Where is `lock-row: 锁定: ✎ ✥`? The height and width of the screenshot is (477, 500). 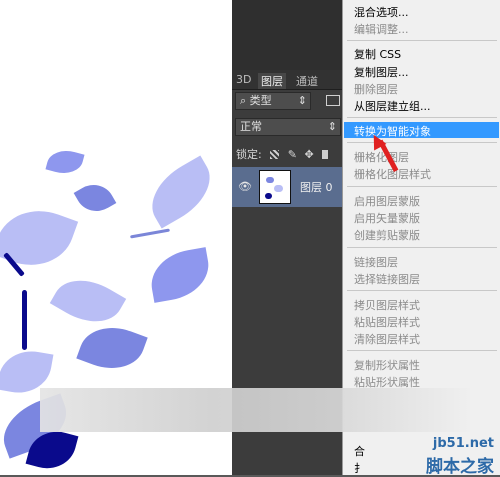
lock-row: 锁定: ✎ ✥ is located at coordinates (282, 154).